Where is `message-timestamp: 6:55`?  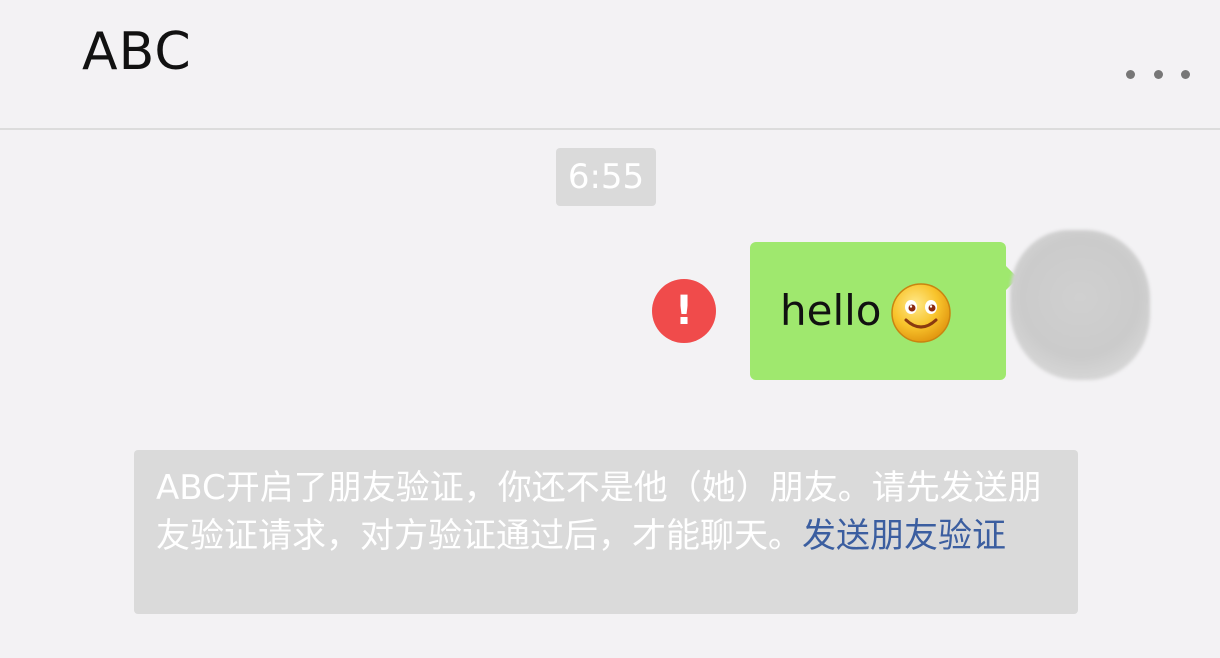 message-timestamp: 6:55 is located at coordinates (606, 177).